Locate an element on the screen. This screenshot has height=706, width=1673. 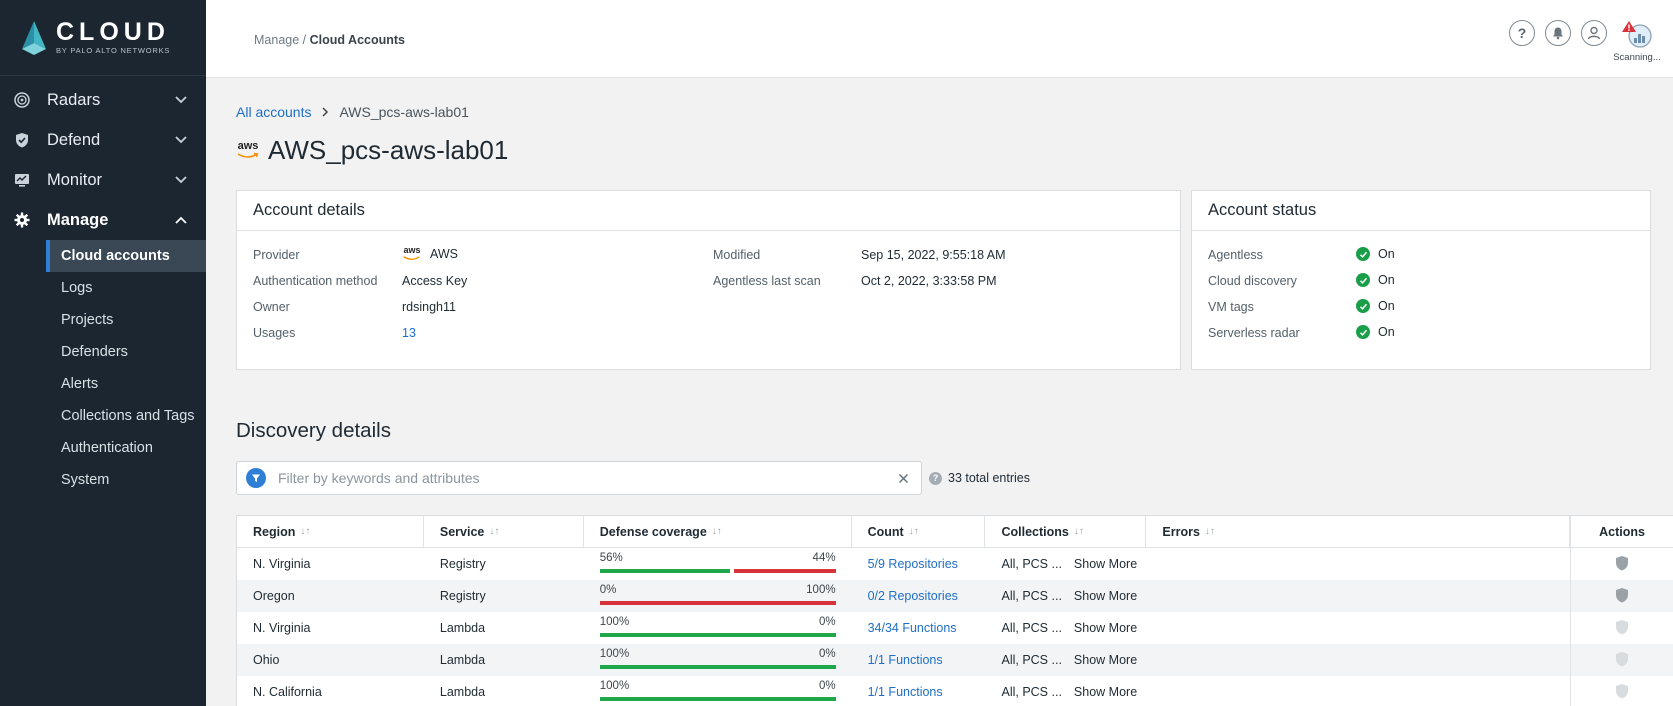
status-value-agentless: On is located at coordinates (1375, 254).